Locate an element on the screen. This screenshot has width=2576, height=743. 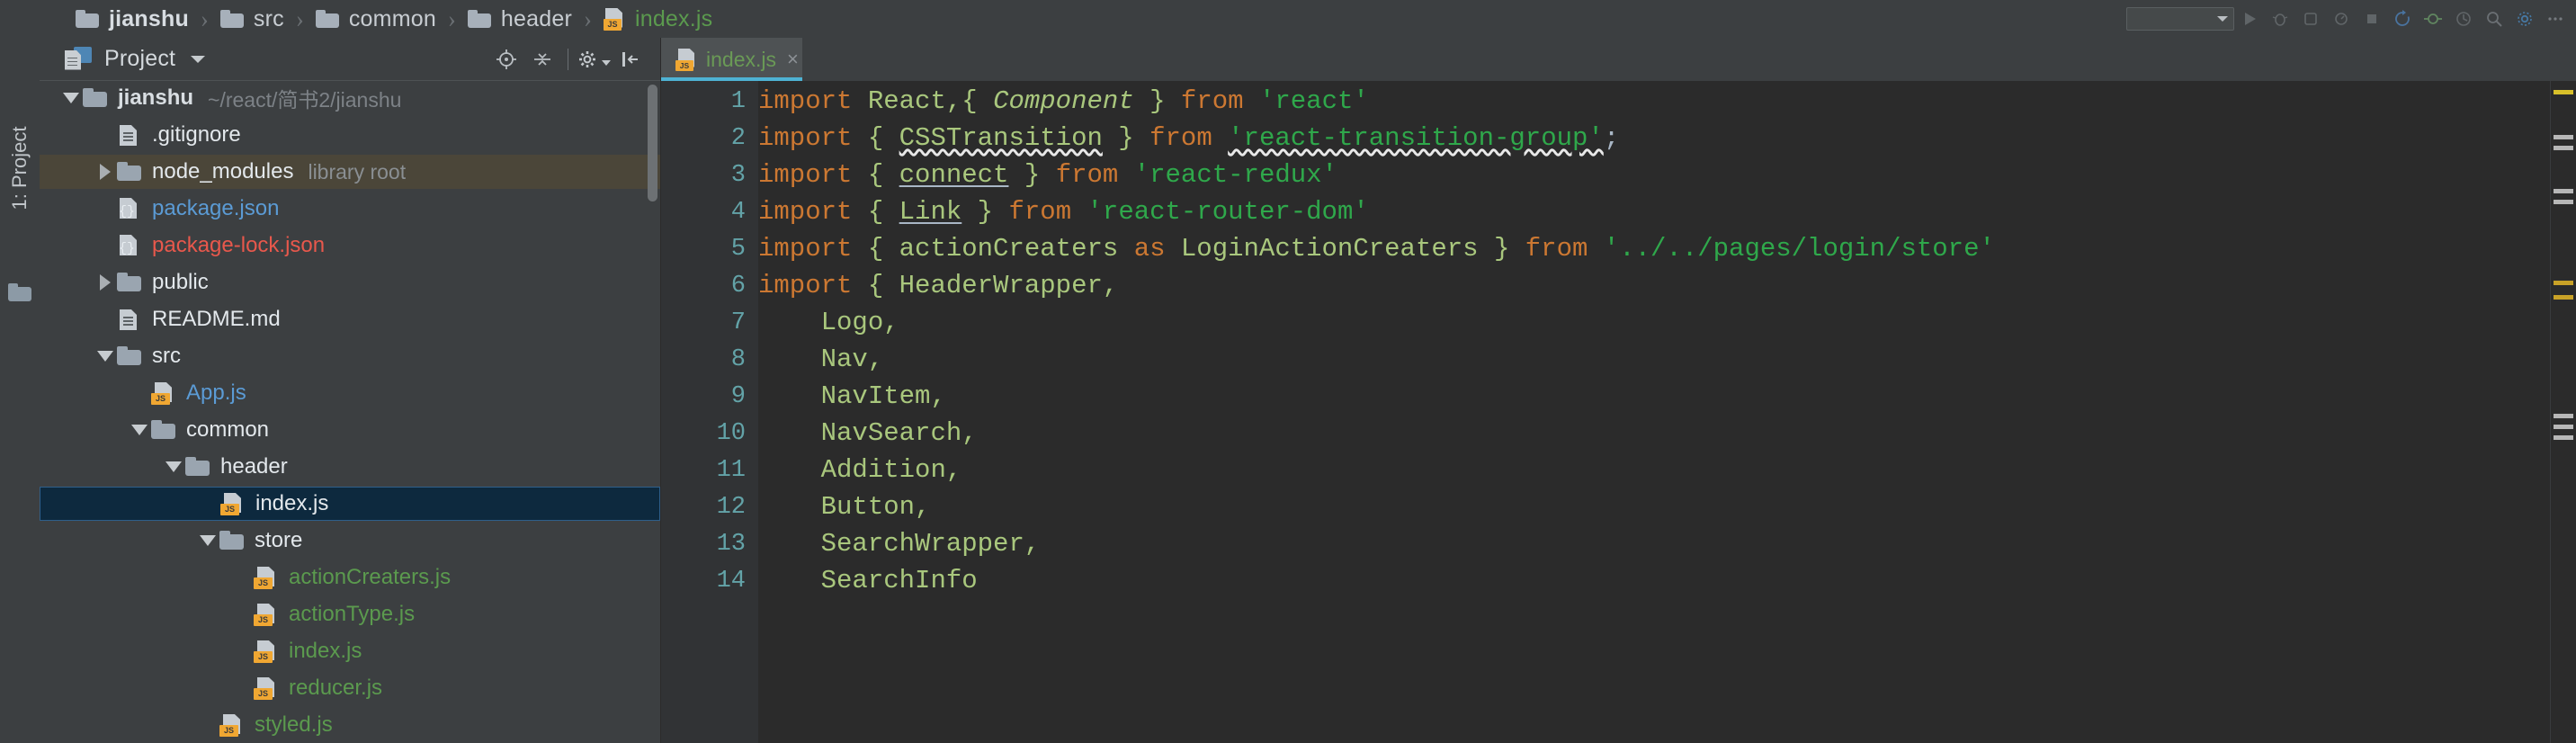
editor-tab-index-js: JS index.js × is located at coordinates (731, 59).